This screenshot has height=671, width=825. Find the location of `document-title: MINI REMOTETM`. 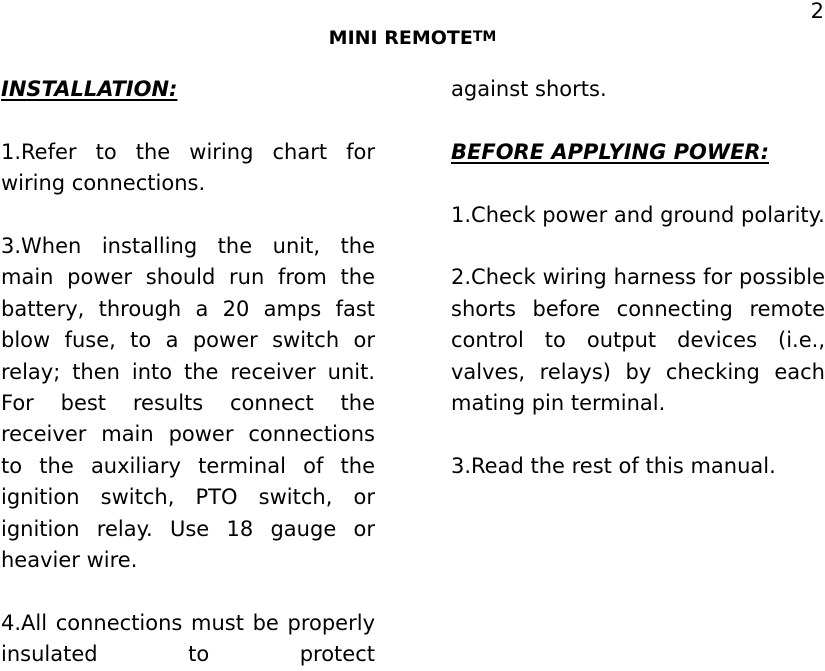

document-title: MINI REMOTETM is located at coordinates (412, 37).